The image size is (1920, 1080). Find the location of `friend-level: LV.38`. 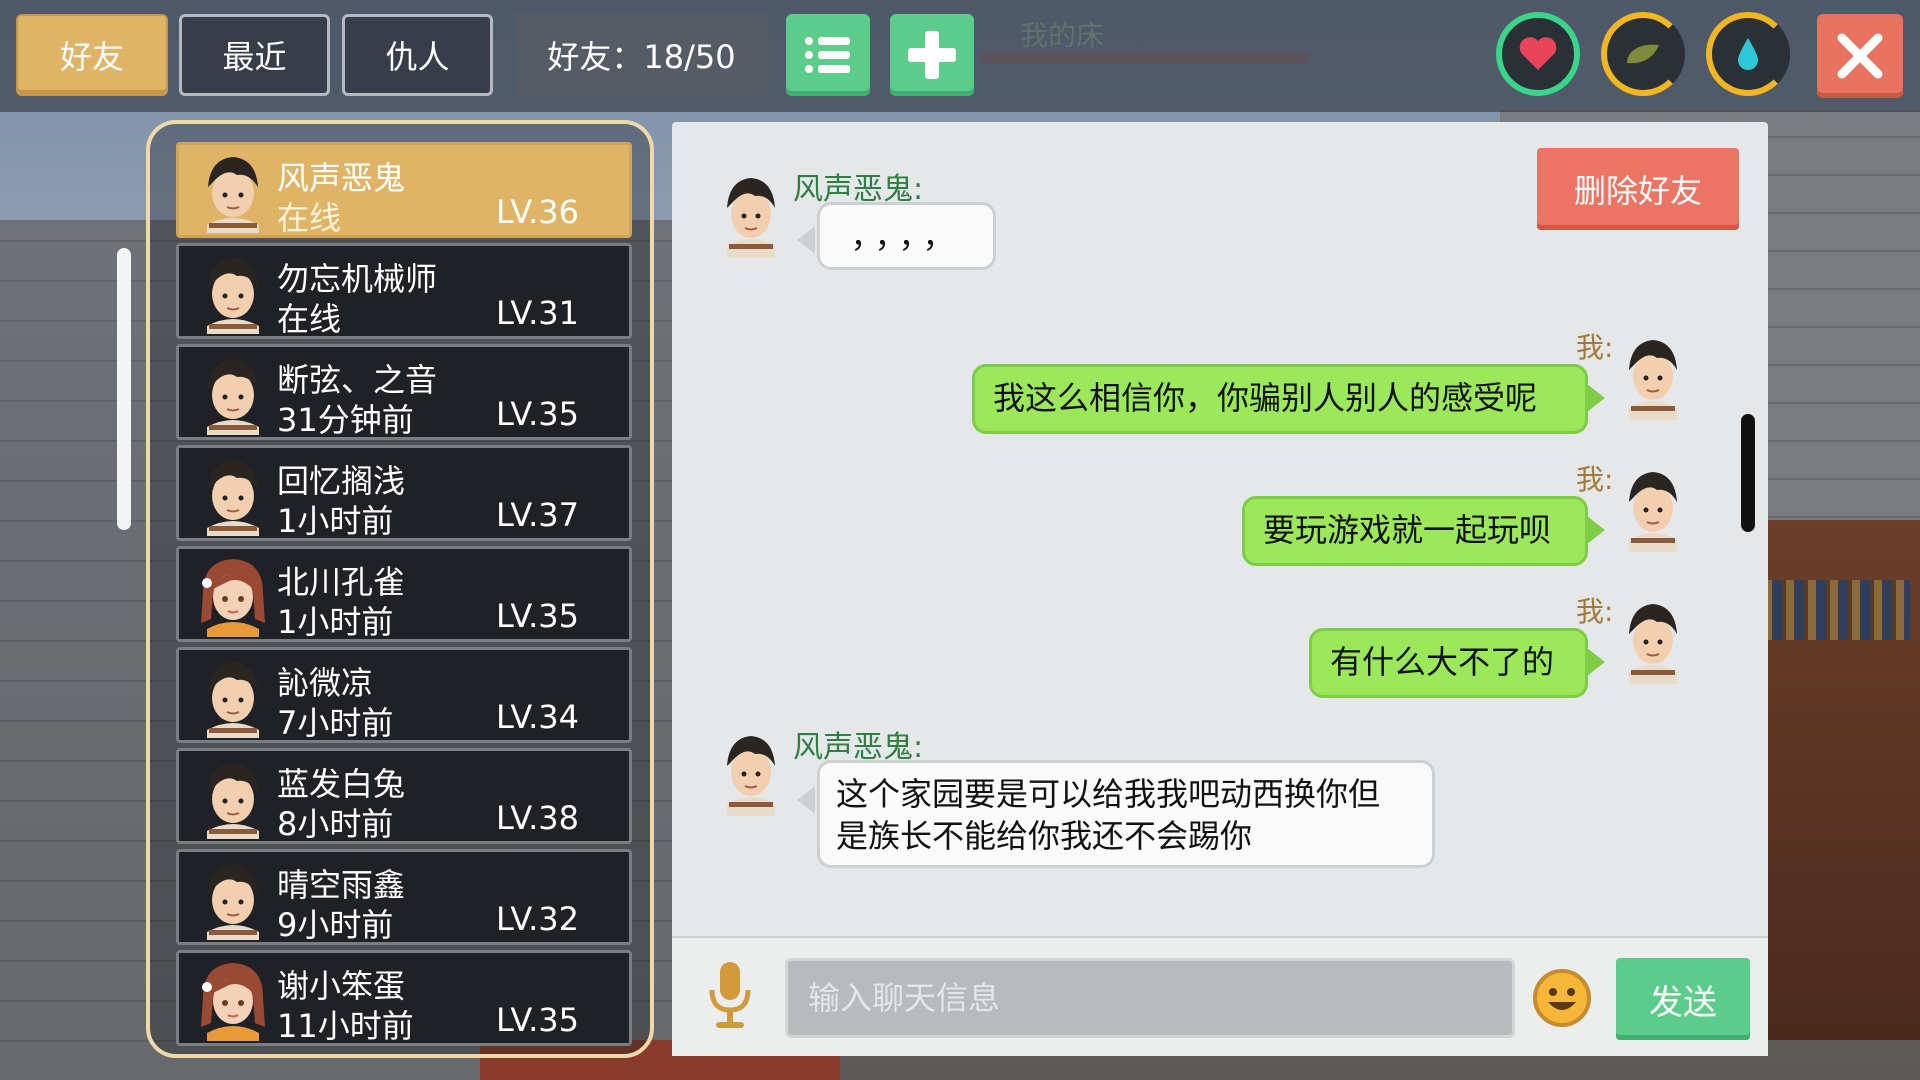

friend-level: LV.38 is located at coordinates (537, 818).